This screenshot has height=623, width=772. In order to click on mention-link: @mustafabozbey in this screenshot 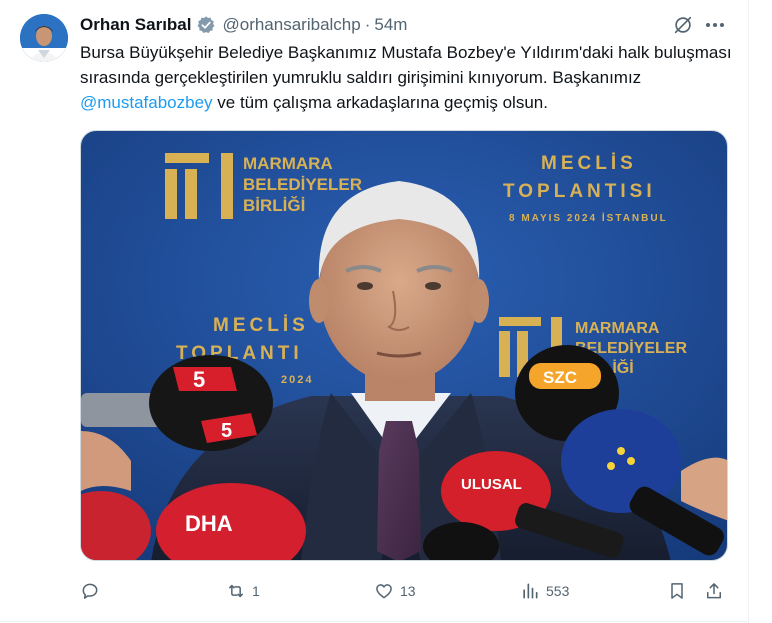, I will do `click(146, 102)`.